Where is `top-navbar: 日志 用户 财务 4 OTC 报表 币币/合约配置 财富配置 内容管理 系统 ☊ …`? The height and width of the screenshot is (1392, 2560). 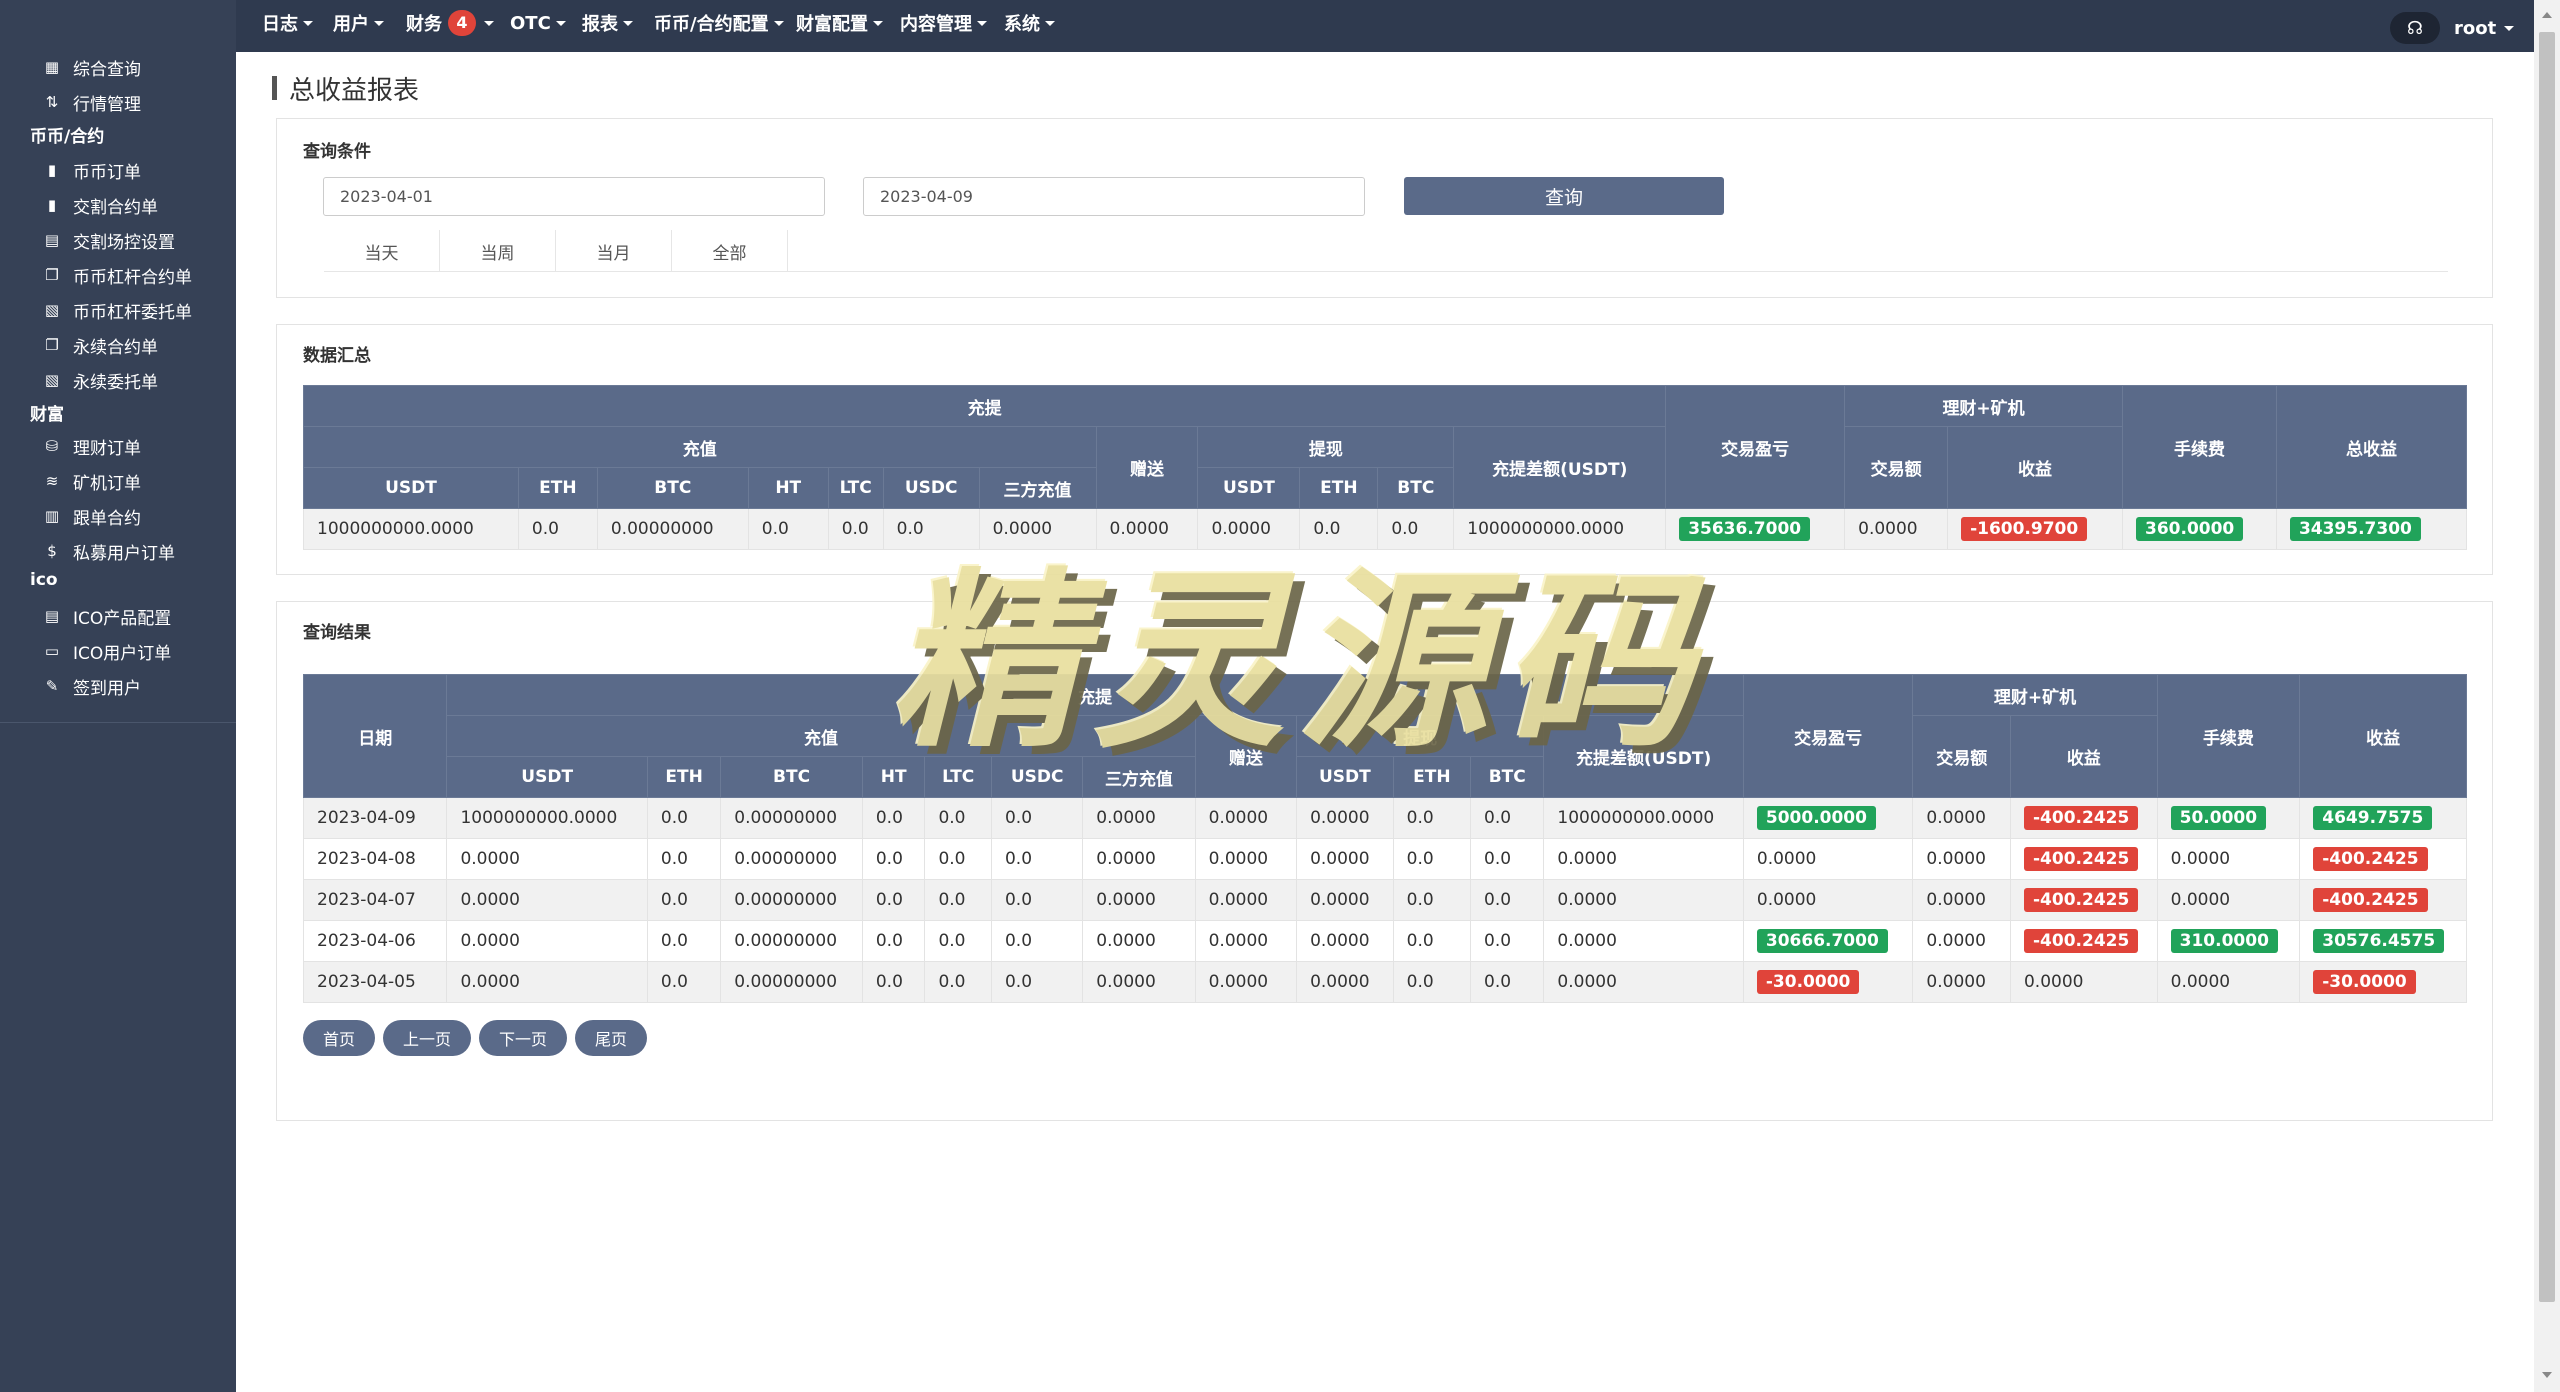
top-navbar: 日志 用户 财务 4 OTC 报表 币币/合约配置 财富配置 内容管理 系统 ☊ … is located at coordinates (1398, 26).